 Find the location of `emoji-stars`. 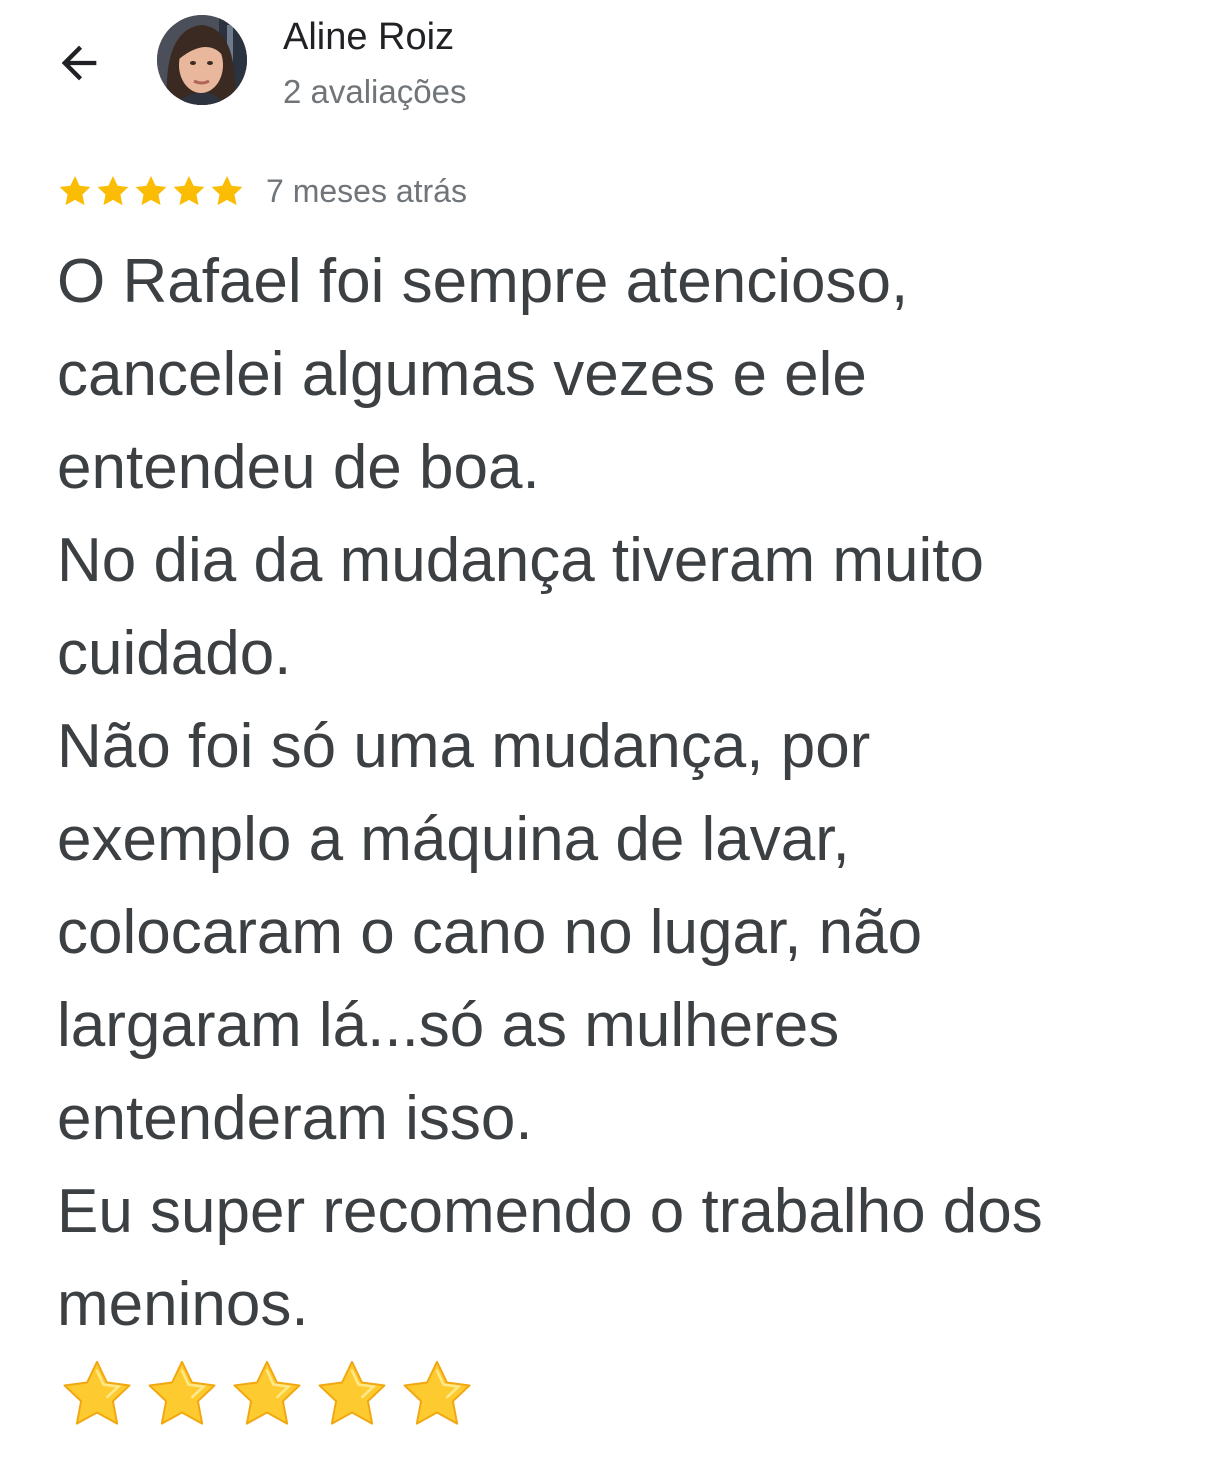

emoji-stars is located at coordinates (270, 1395).